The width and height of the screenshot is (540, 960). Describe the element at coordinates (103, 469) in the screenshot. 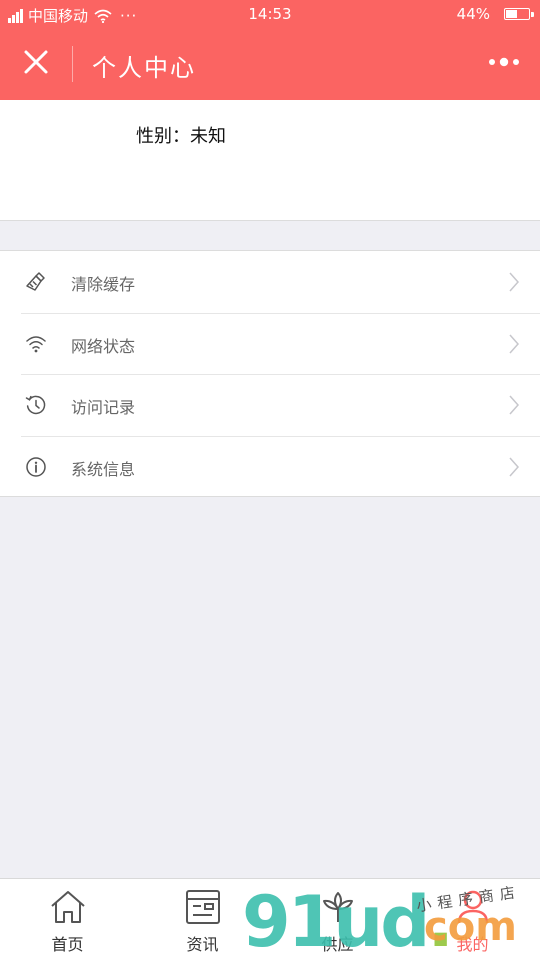

I see `menu-item-label: 系统信息` at that location.